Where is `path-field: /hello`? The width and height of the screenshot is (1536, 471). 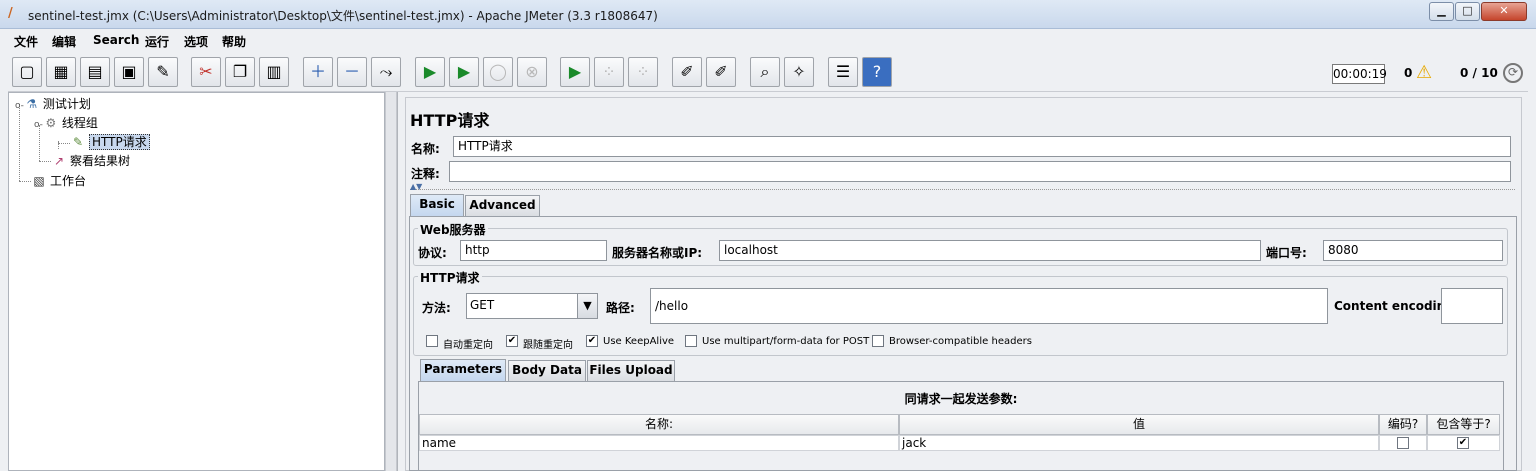 path-field: /hello is located at coordinates (989, 306).